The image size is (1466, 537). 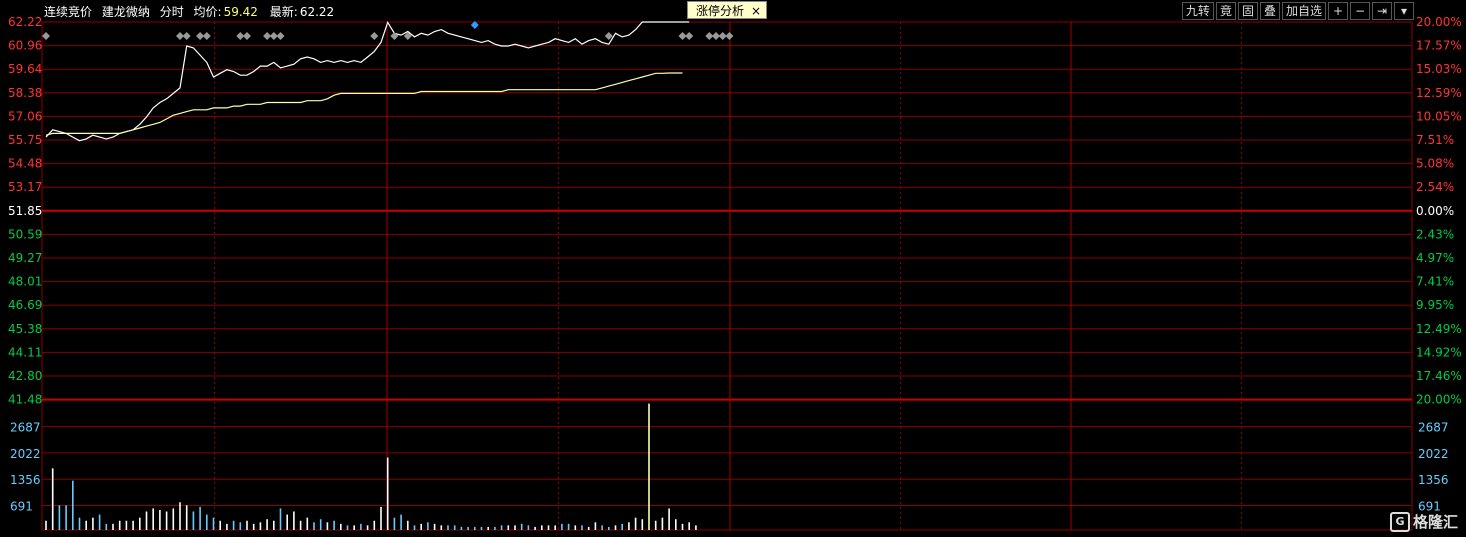 What do you see at coordinates (1439, 376) in the screenshot?
I see `pct-tick-label: 17.46%` at bounding box center [1439, 376].